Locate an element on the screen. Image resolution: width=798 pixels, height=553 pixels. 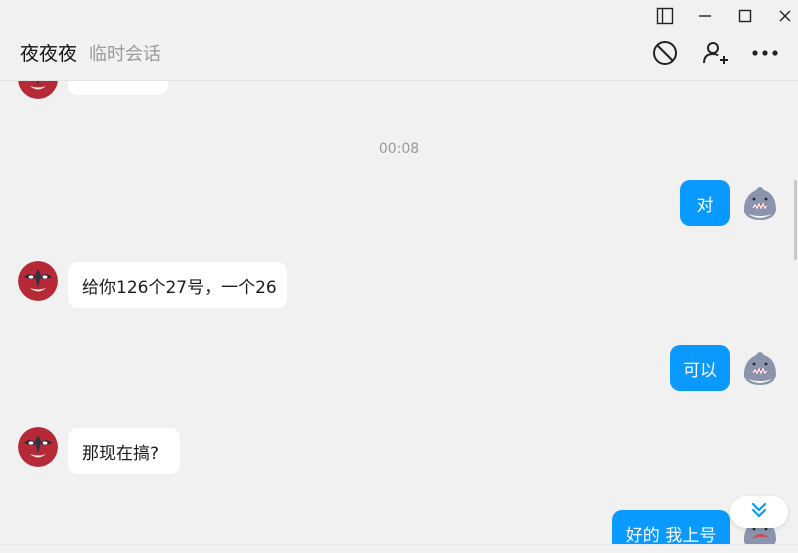
message-timestamp: 00:08 is located at coordinates (399, 149).